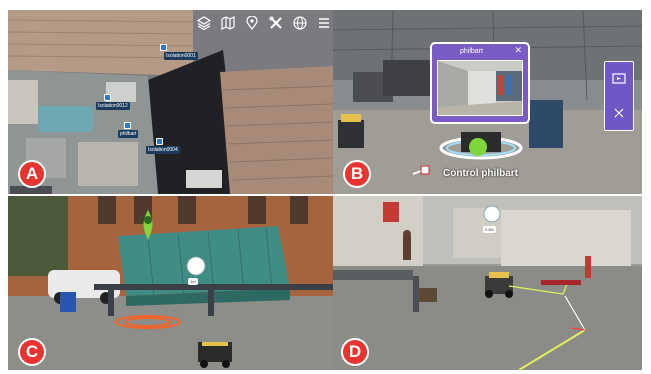 This screenshot has width=651, height=374. Describe the element at coordinates (355, 352) in the screenshot. I see `panel-letter-d: D` at that location.